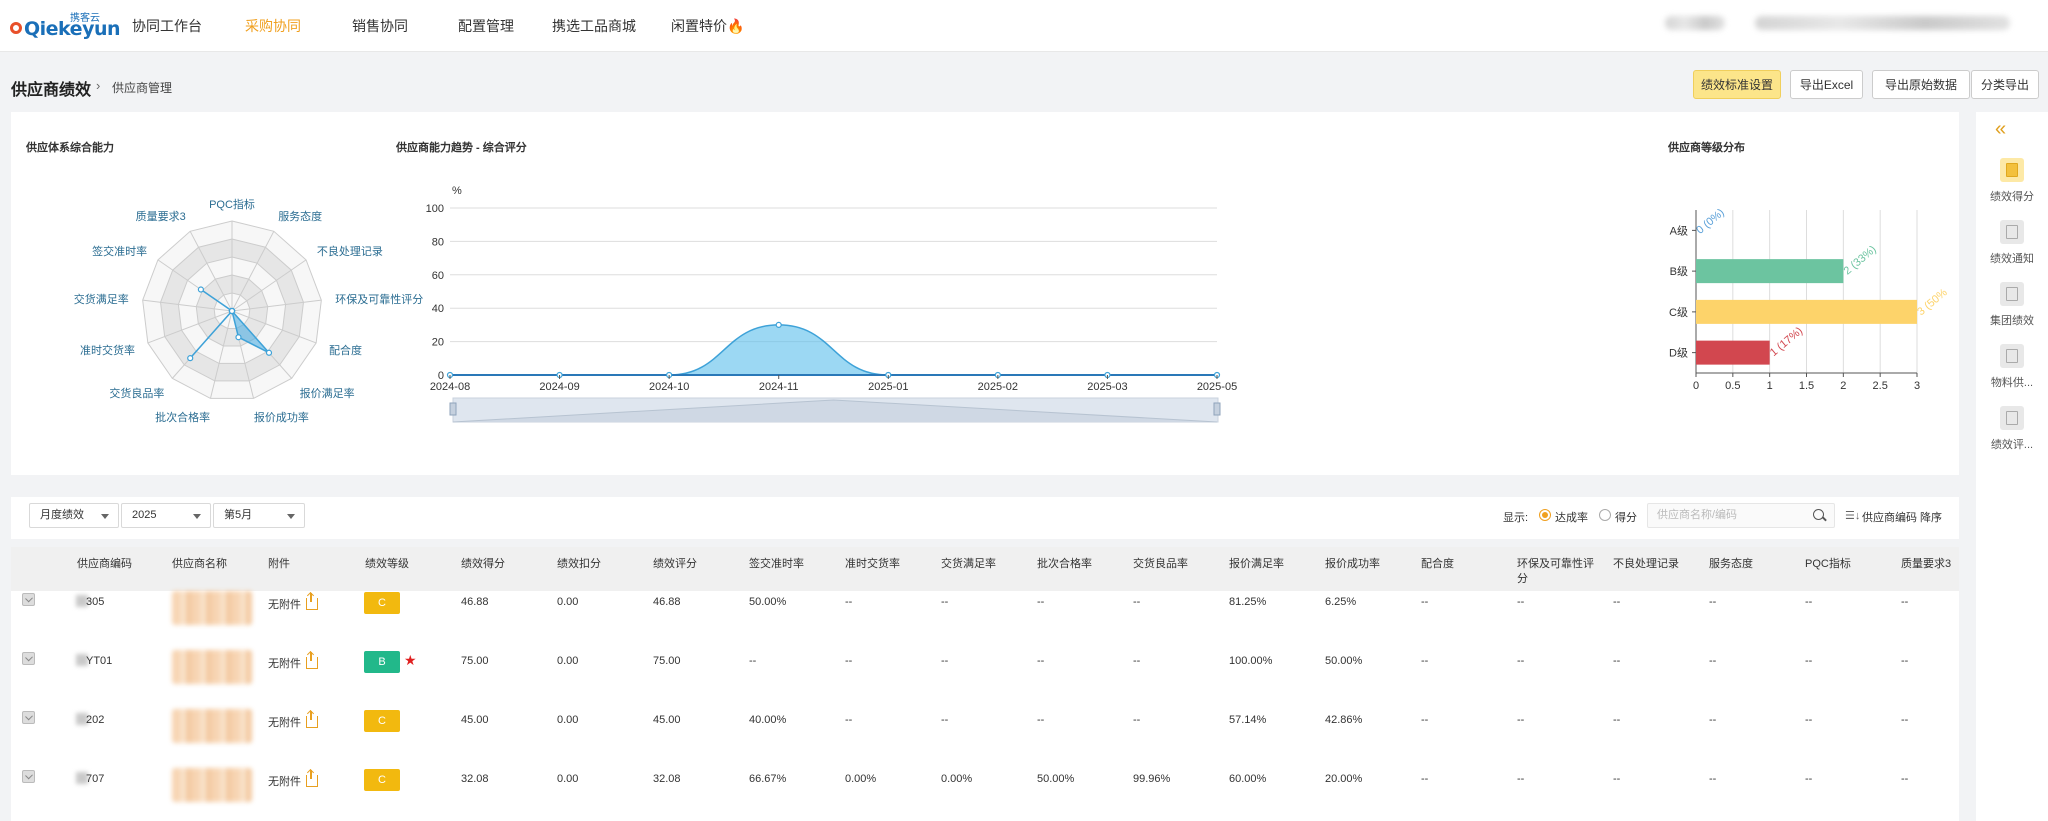 This screenshot has width=2048, height=821. What do you see at coordinates (166, 515) in the screenshot?
I see `year-select: 2025` at bounding box center [166, 515].